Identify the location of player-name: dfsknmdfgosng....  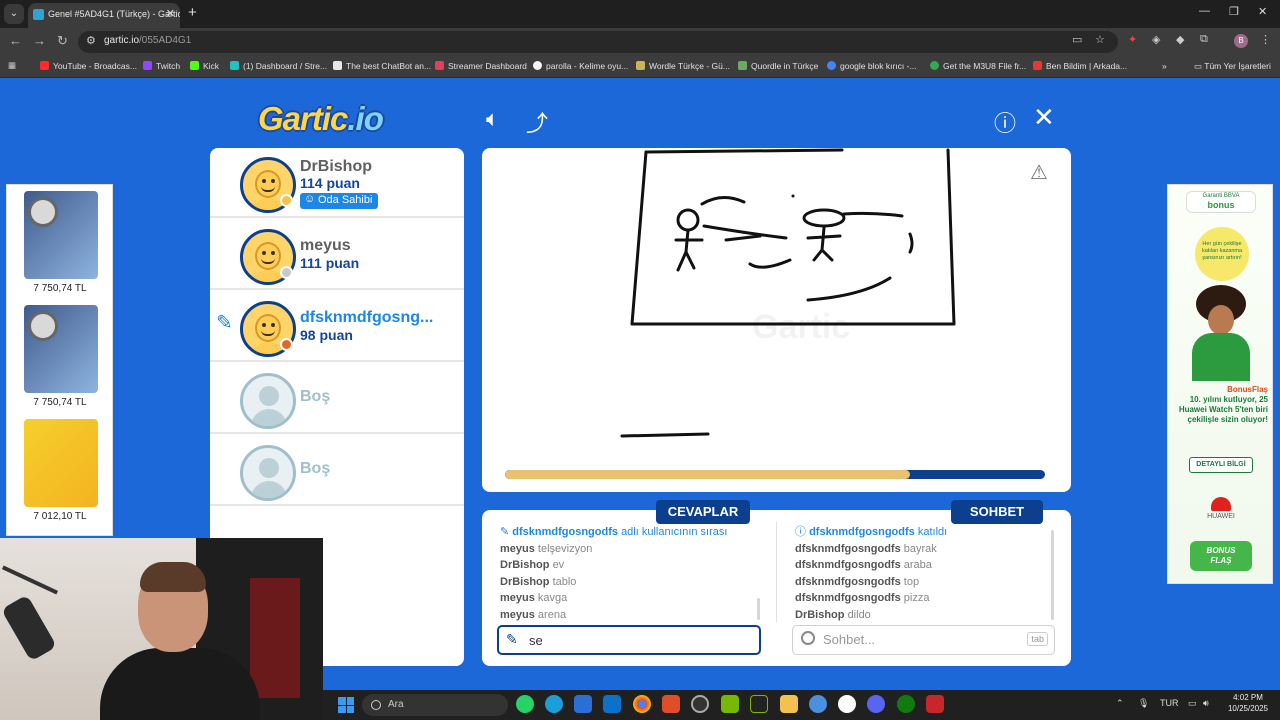
(367, 317).